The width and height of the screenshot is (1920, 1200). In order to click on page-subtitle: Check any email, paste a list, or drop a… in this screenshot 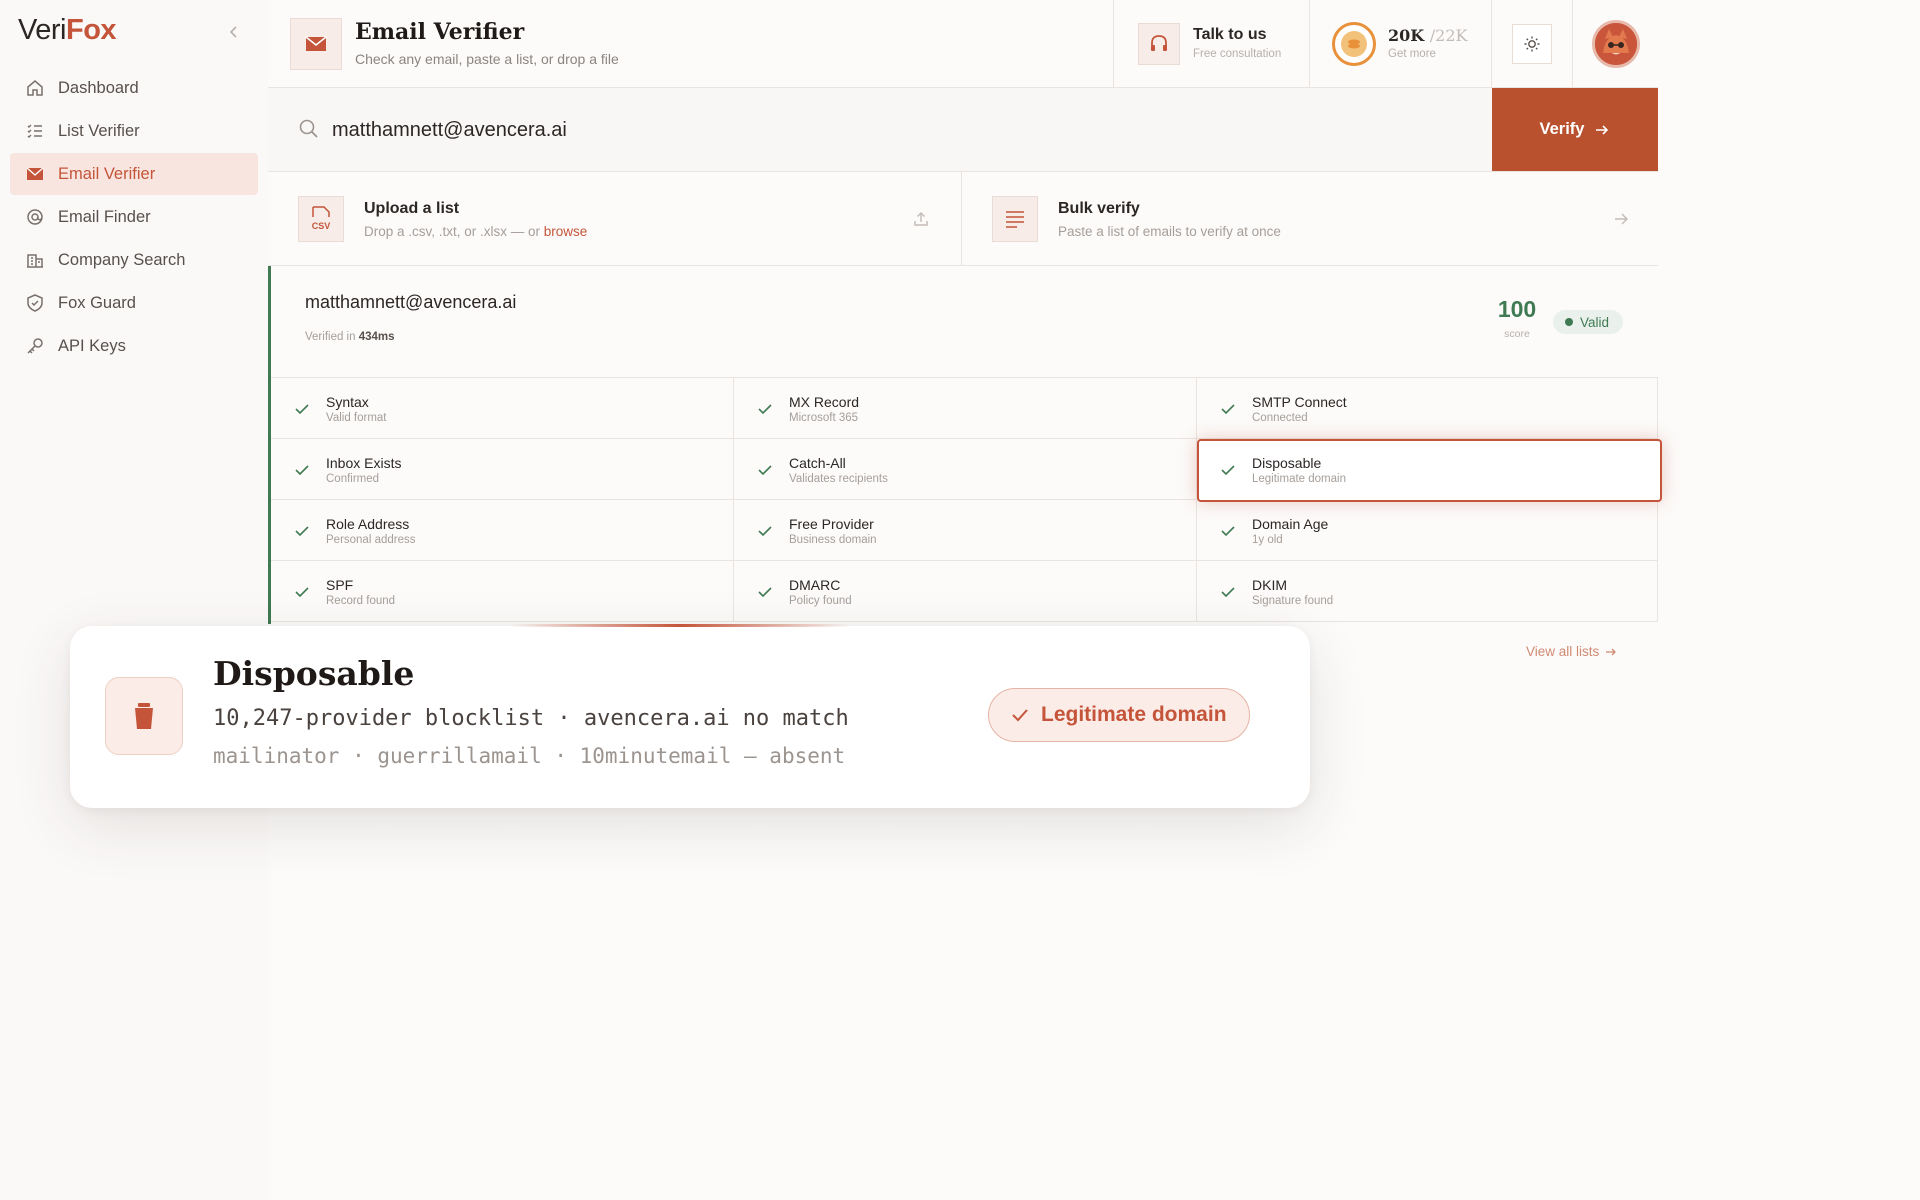, I will do `click(487, 59)`.